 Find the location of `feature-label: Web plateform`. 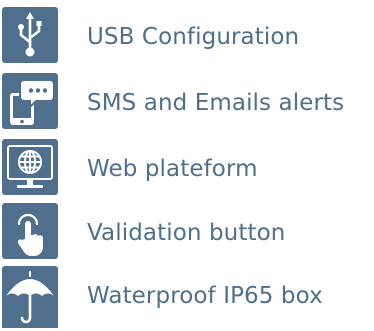

feature-label: Web plateform is located at coordinates (172, 169).